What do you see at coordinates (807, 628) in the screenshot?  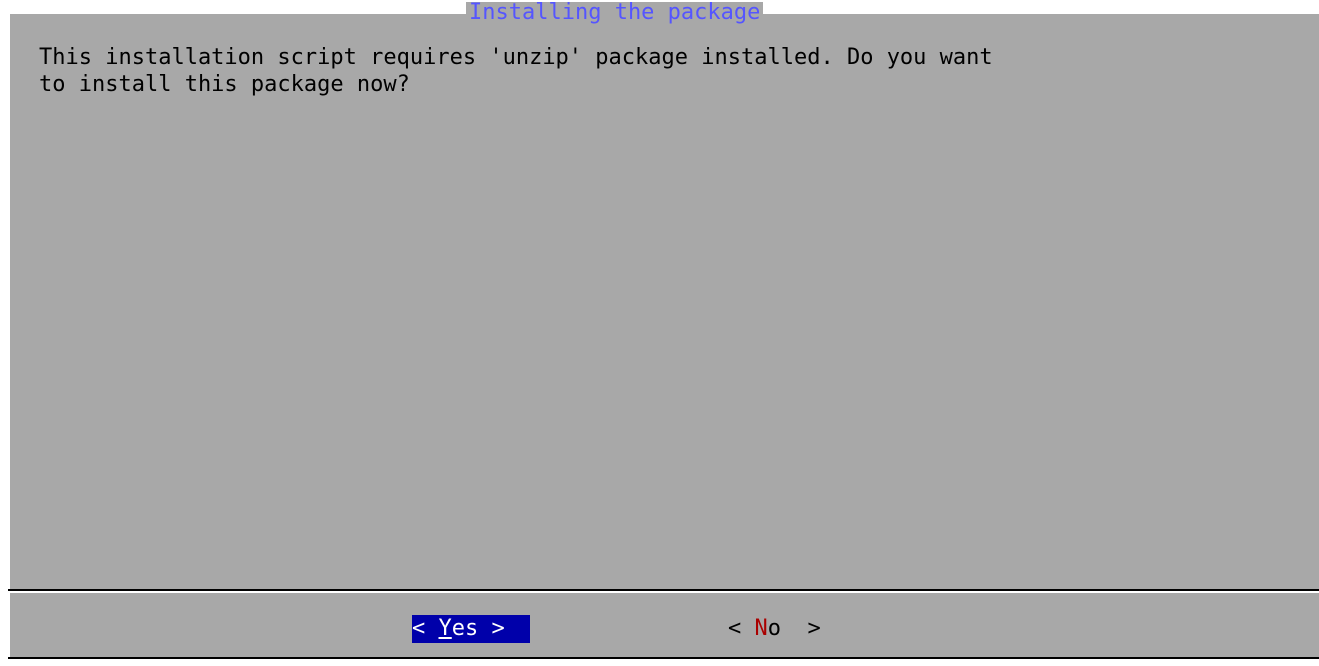 I see `no-button-close-bracket: >` at bounding box center [807, 628].